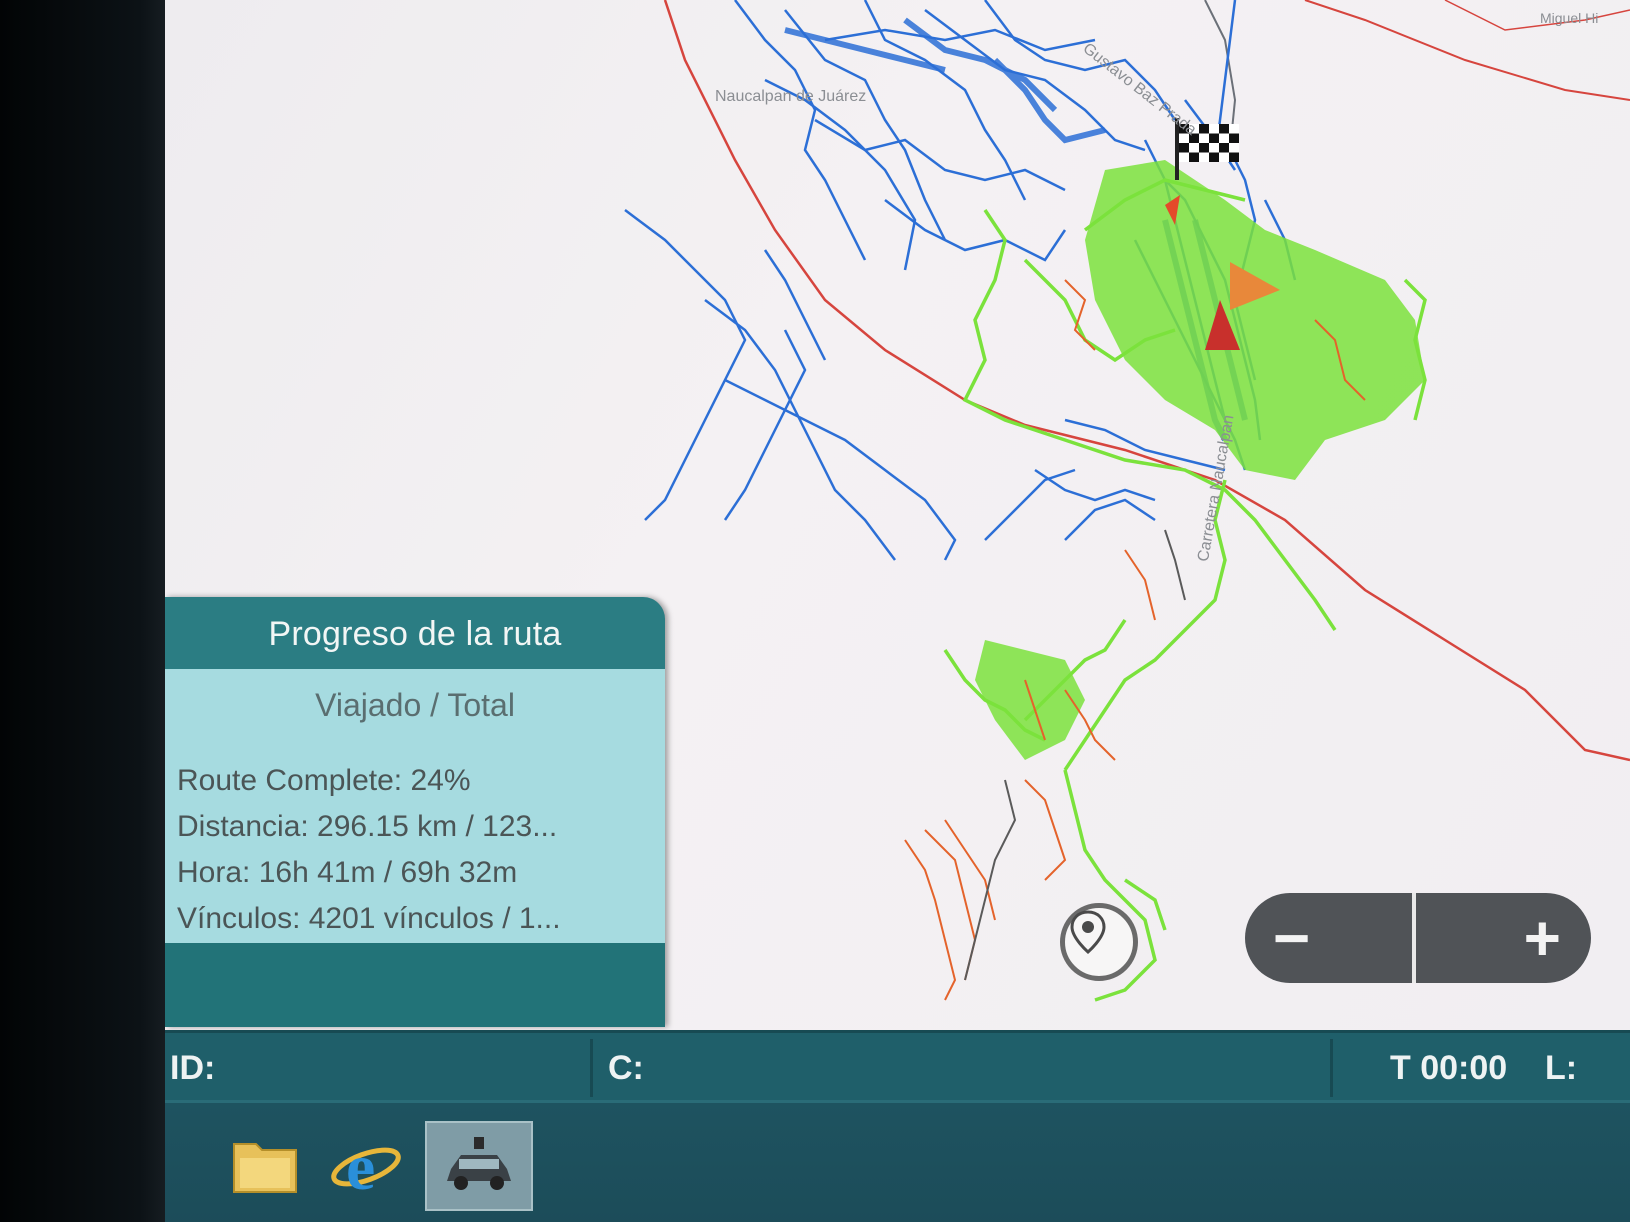 This screenshot has height=1222, width=1630. Describe the element at coordinates (626, 1068) in the screenshot. I see `status-c: C:` at that location.